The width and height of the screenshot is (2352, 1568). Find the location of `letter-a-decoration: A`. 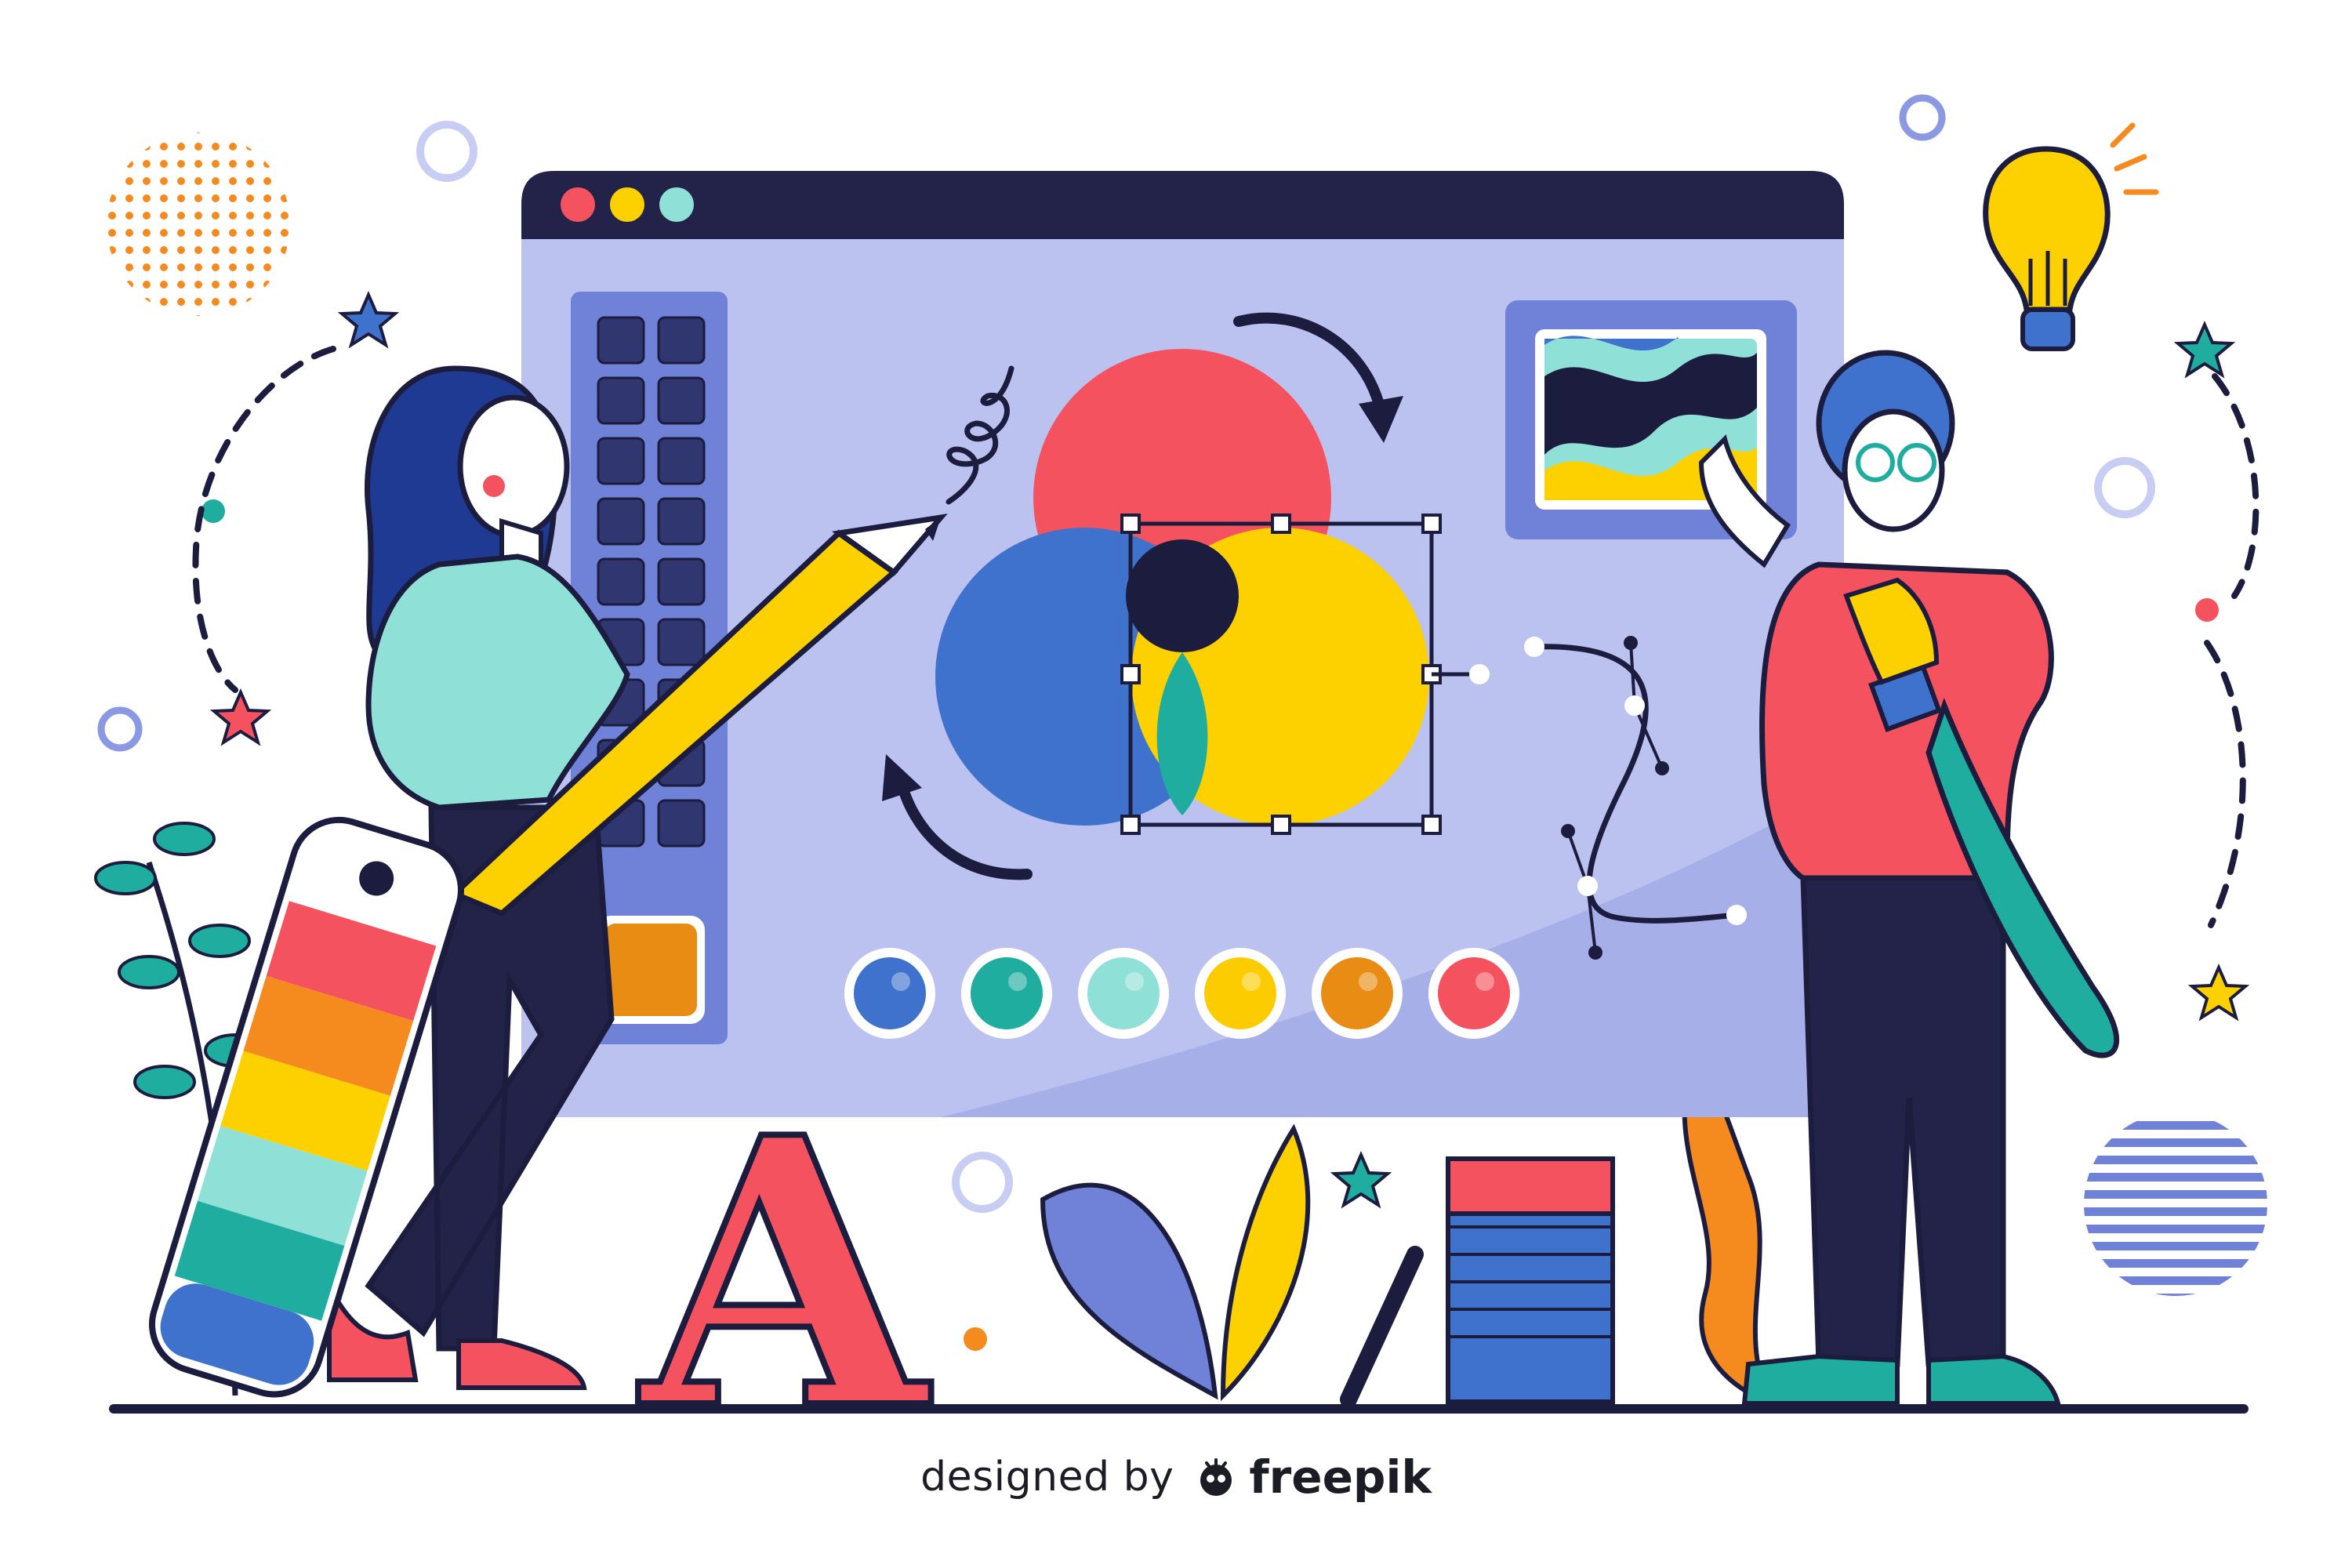

letter-a-decoration: A is located at coordinates (785, 1274).